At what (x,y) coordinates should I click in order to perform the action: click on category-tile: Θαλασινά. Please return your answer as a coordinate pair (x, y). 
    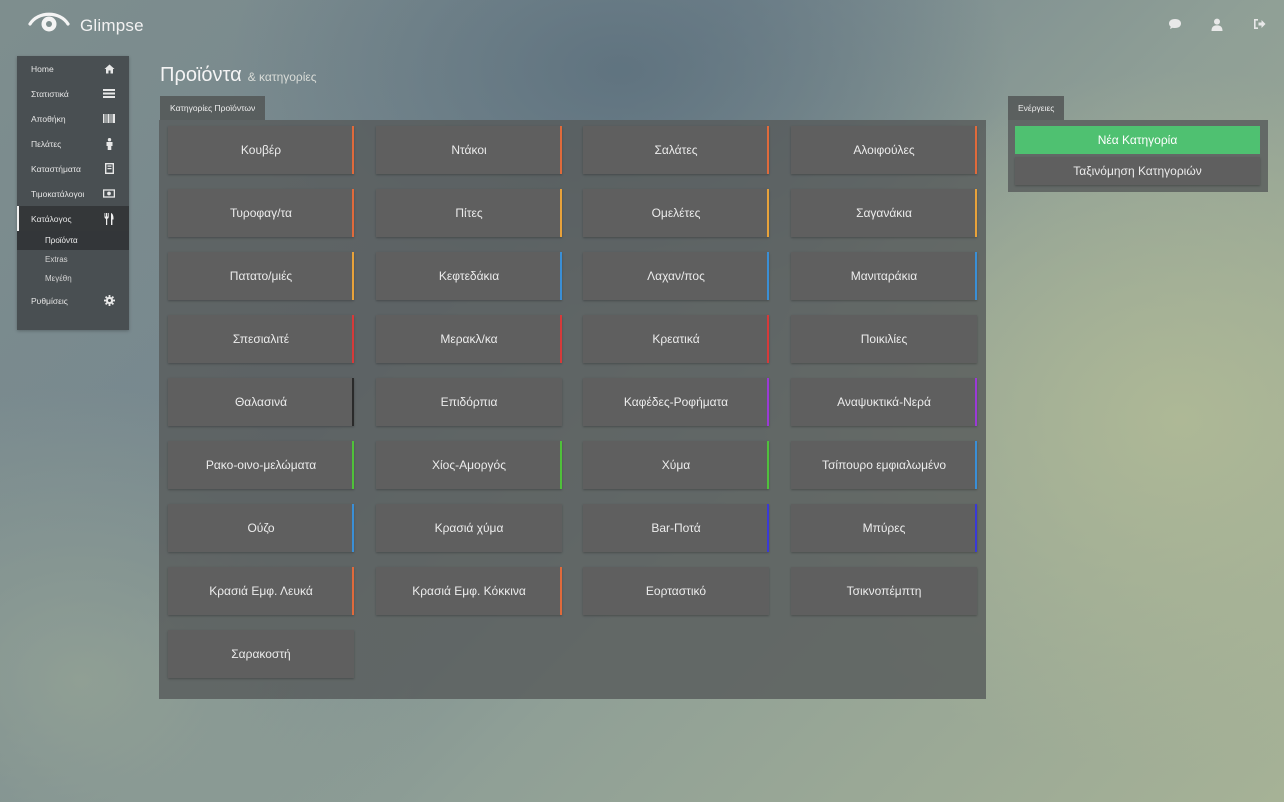
    Looking at the image, I should click on (261, 402).